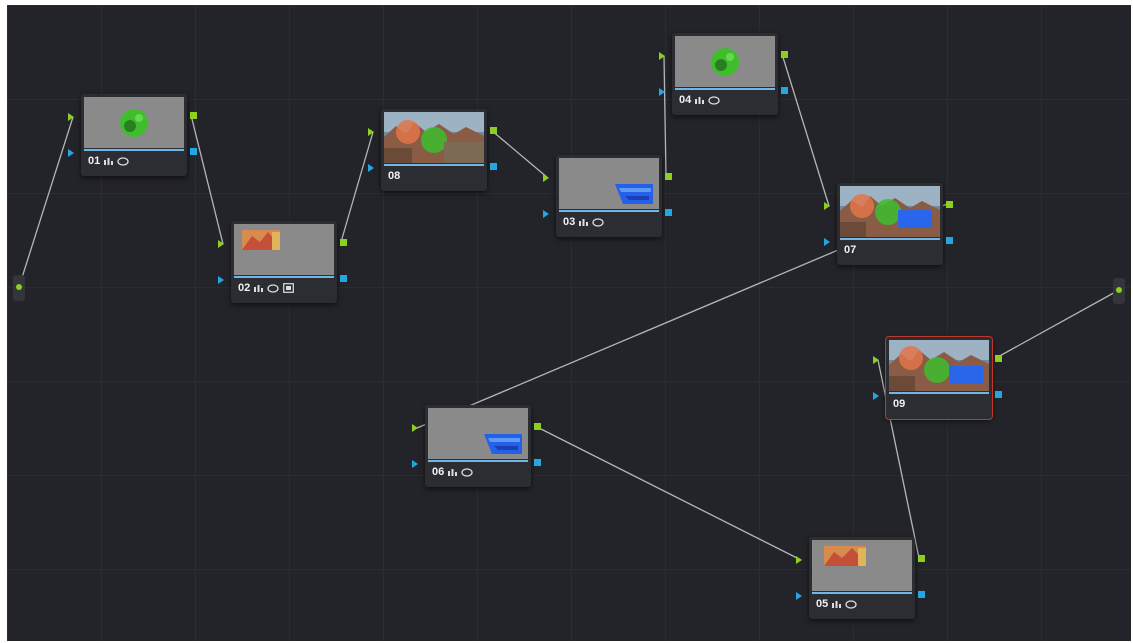  What do you see at coordinates (289, 288) in the screenshot?
I see `key-icon` at bounding box center [289, 288].